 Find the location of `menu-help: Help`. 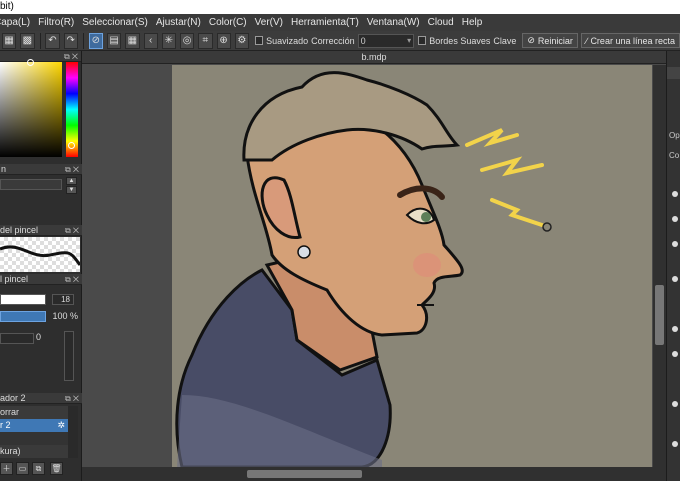

menu-help: Help is located at coordinates (472, 22).